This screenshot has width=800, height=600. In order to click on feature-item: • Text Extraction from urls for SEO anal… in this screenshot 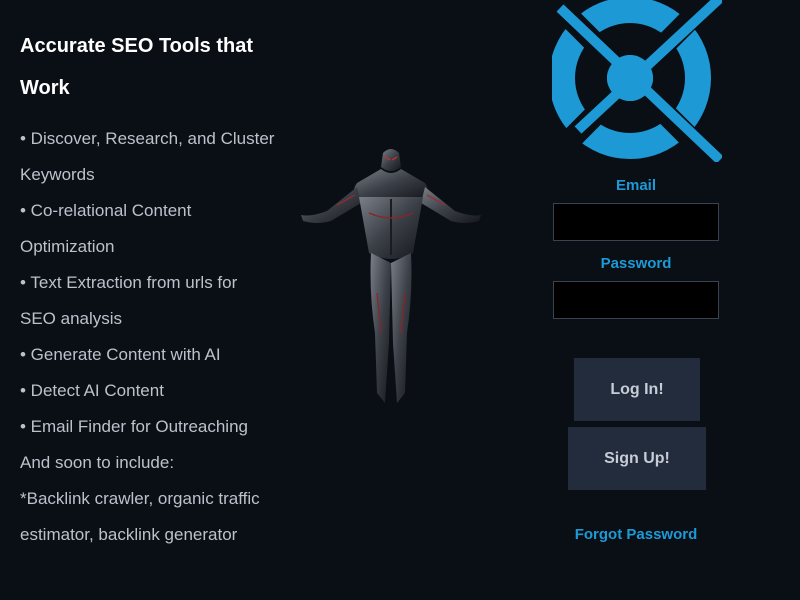, I will do `click(129, 300)`.